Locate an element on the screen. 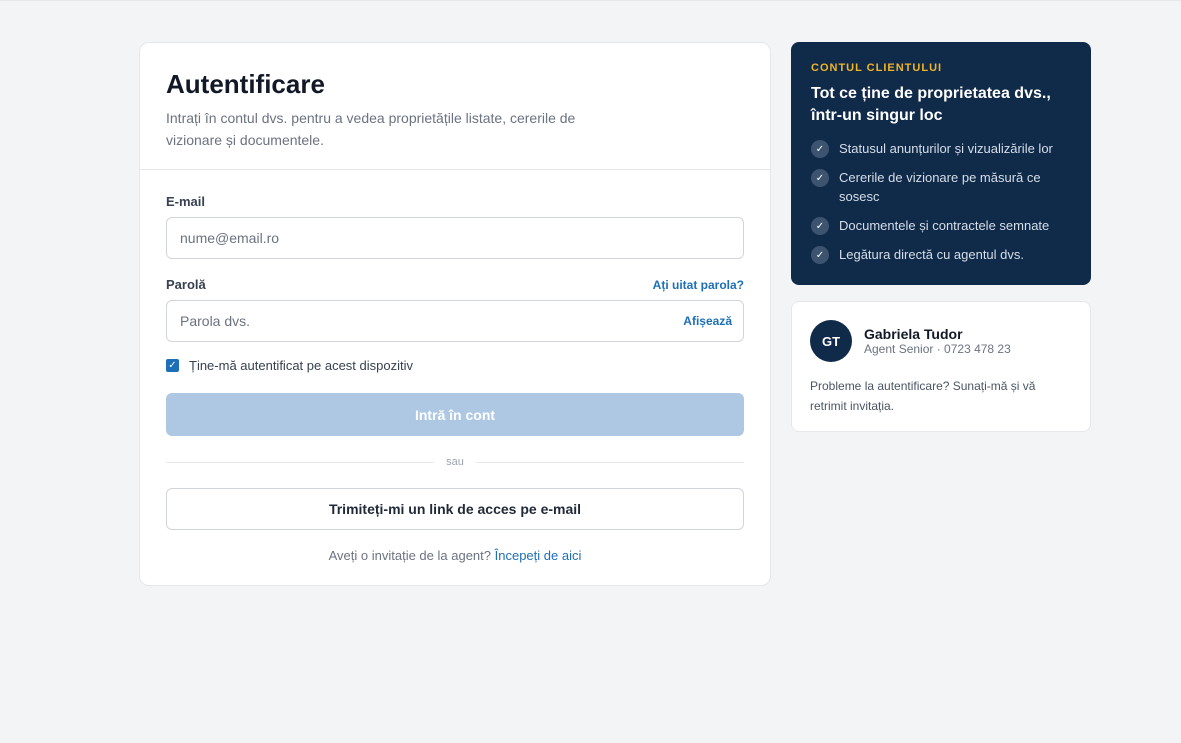 This screenshot has height=743, width=1181. forgot-password-link: Ați uitat parola? is located at coordinates (698, 285).